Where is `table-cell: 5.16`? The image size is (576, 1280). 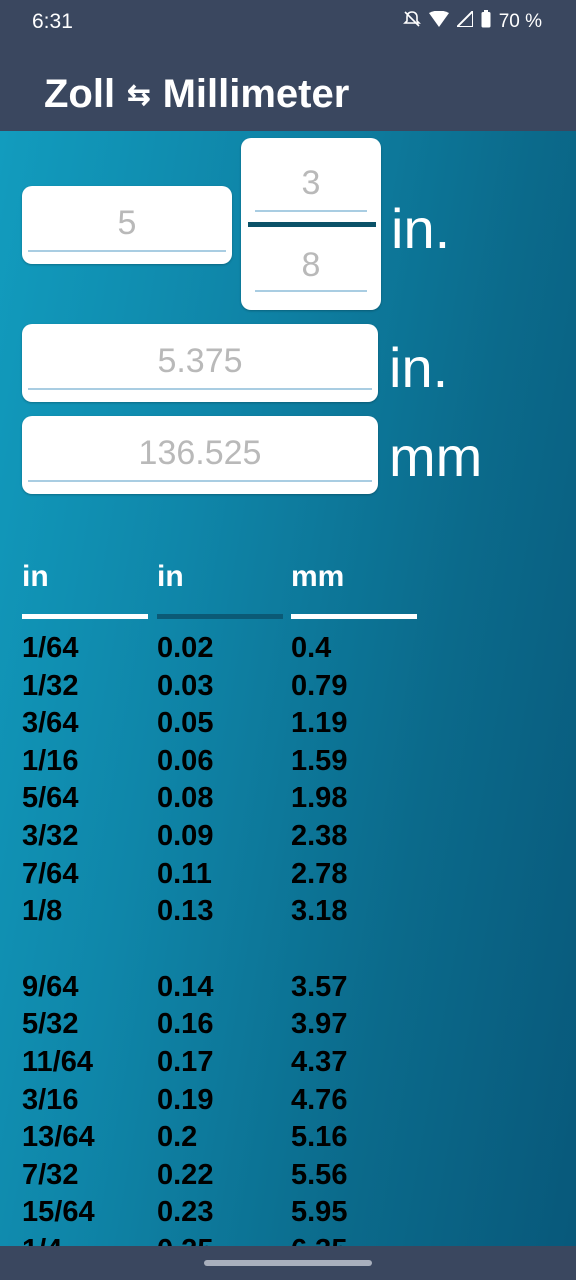 table-cell: 5.16 is located at coordinates (319, 1137).